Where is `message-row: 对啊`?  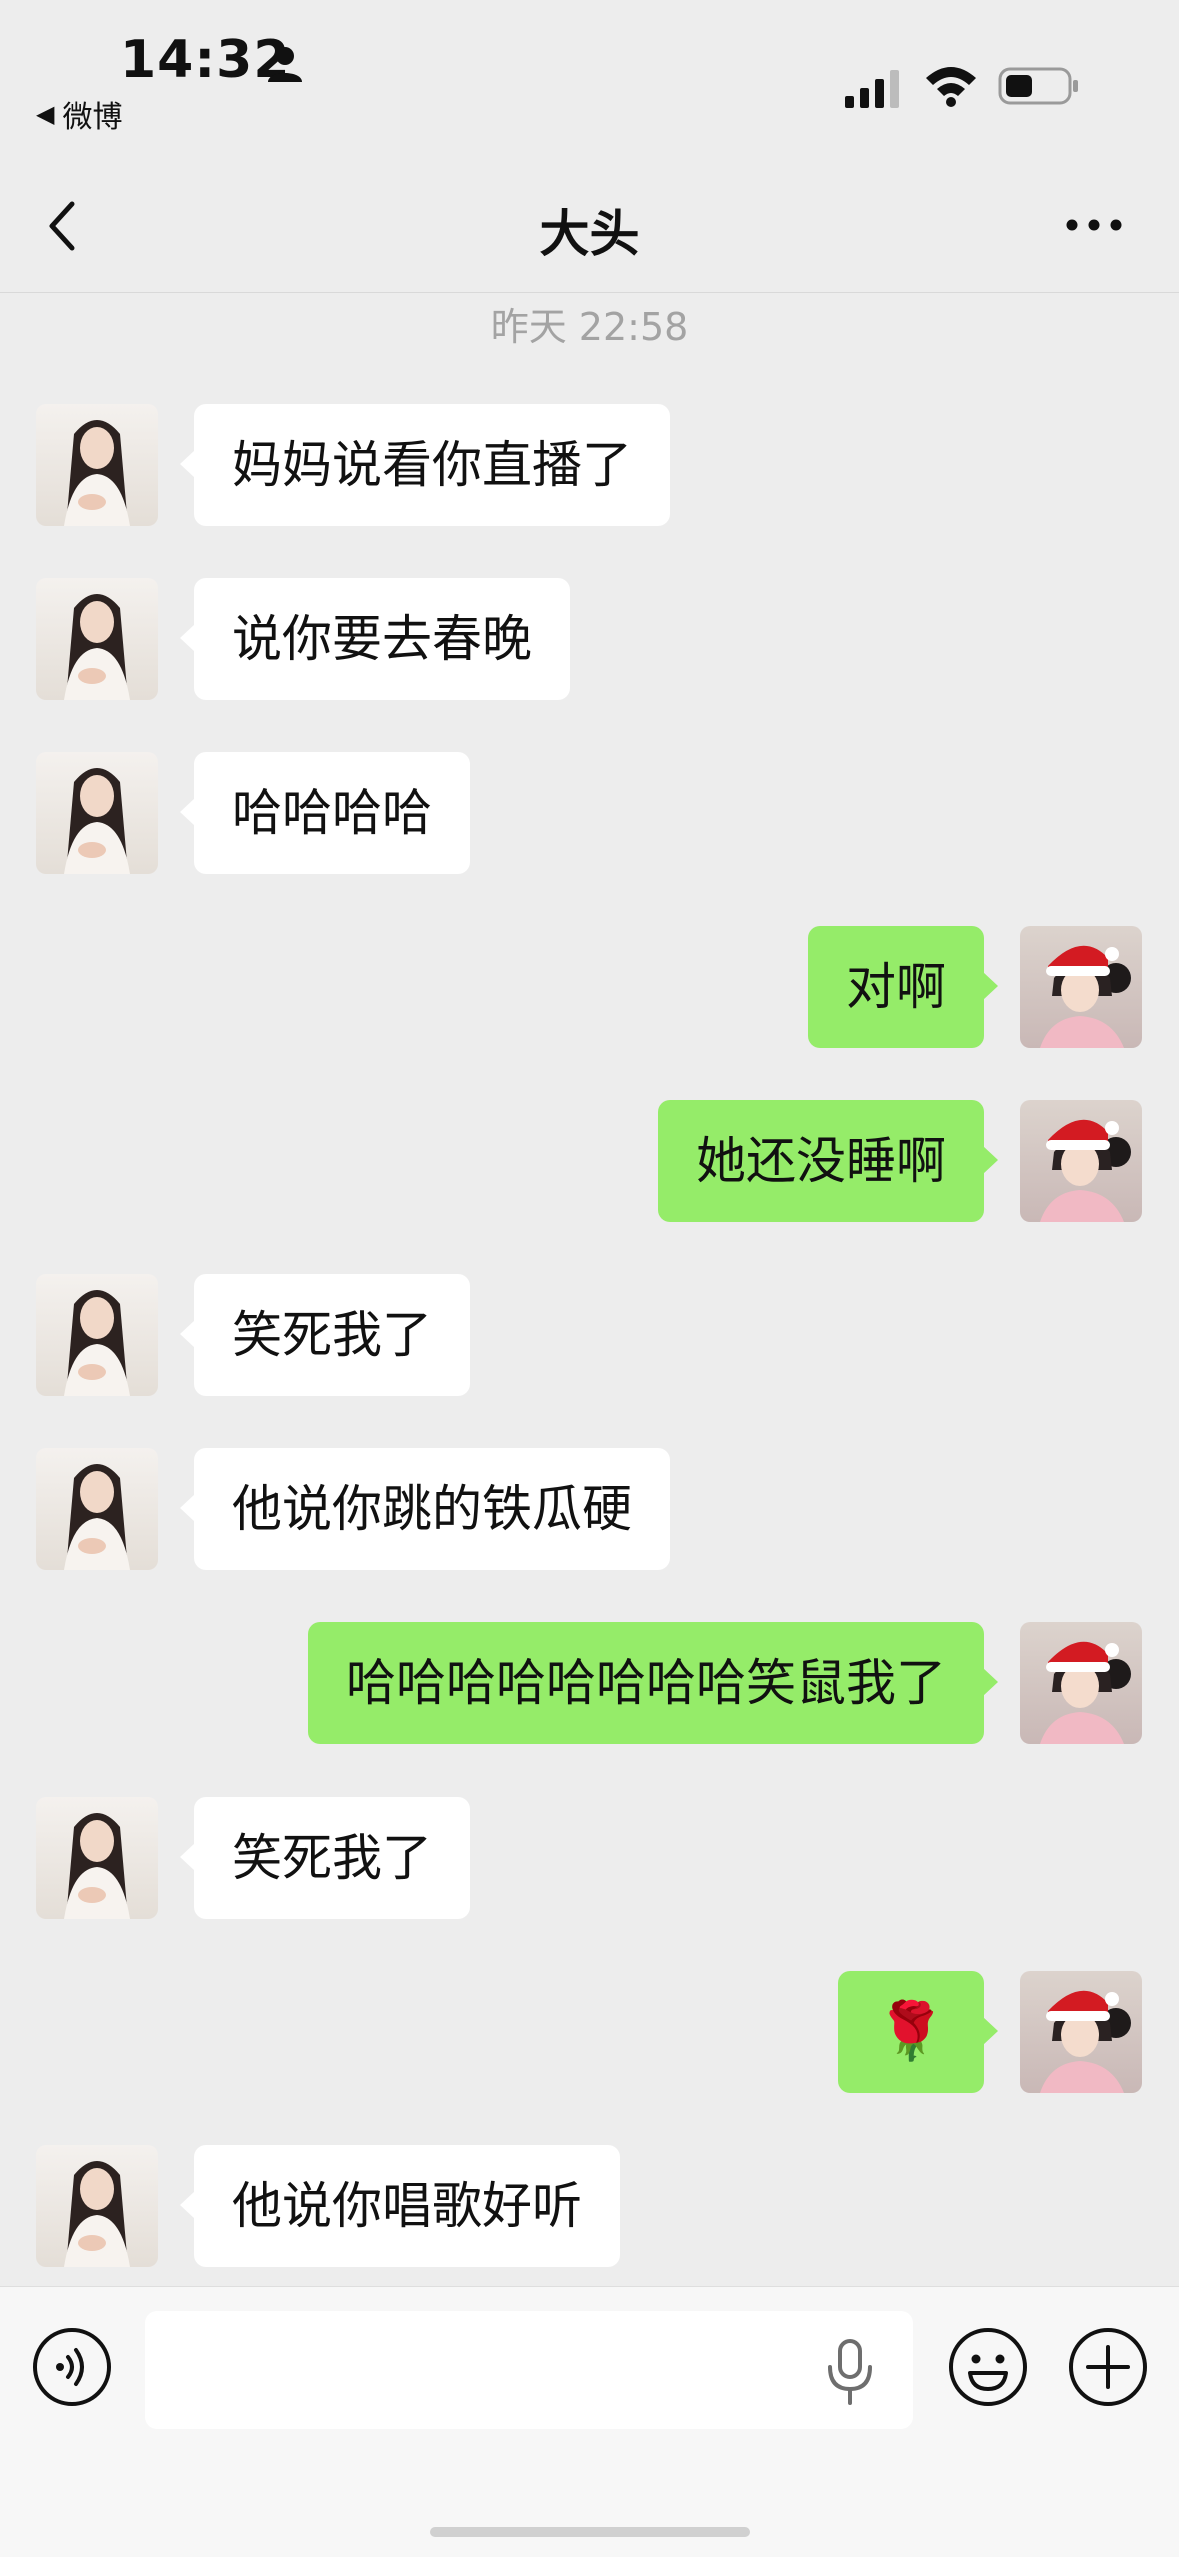
message-row: 对啊 is located at coordinates (589, 988).